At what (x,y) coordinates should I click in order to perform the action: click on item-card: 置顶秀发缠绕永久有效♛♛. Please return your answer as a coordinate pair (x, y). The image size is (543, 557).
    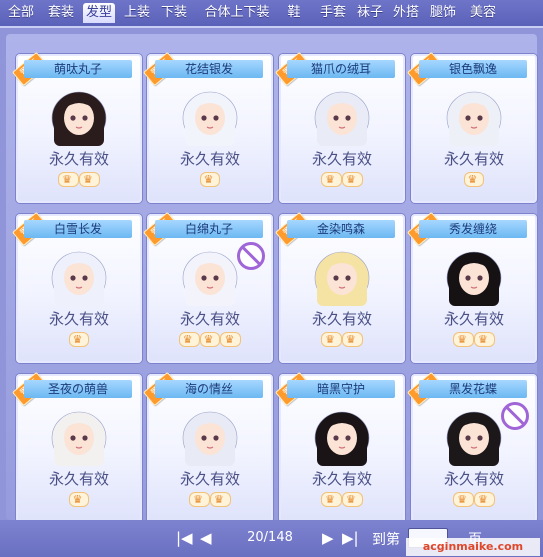
    Looking at the image, I should click on (471, 287).